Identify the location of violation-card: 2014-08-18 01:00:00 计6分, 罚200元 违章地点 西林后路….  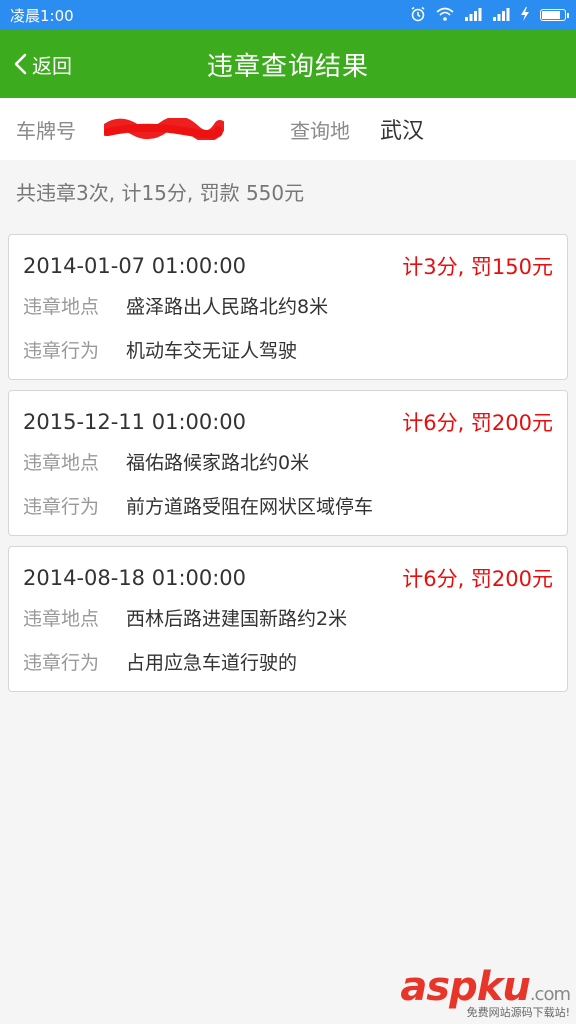
(288, 619).